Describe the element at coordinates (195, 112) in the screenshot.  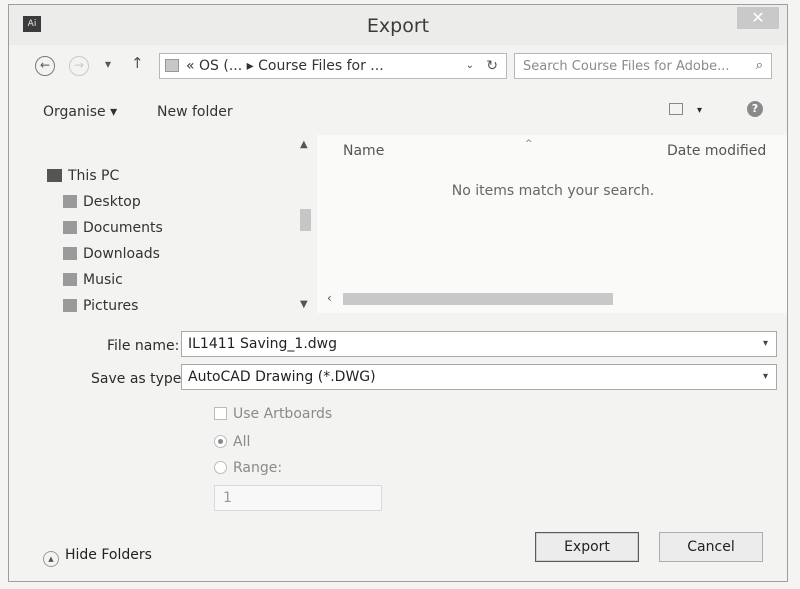
I see `new-folder-button: New folder` at that location.